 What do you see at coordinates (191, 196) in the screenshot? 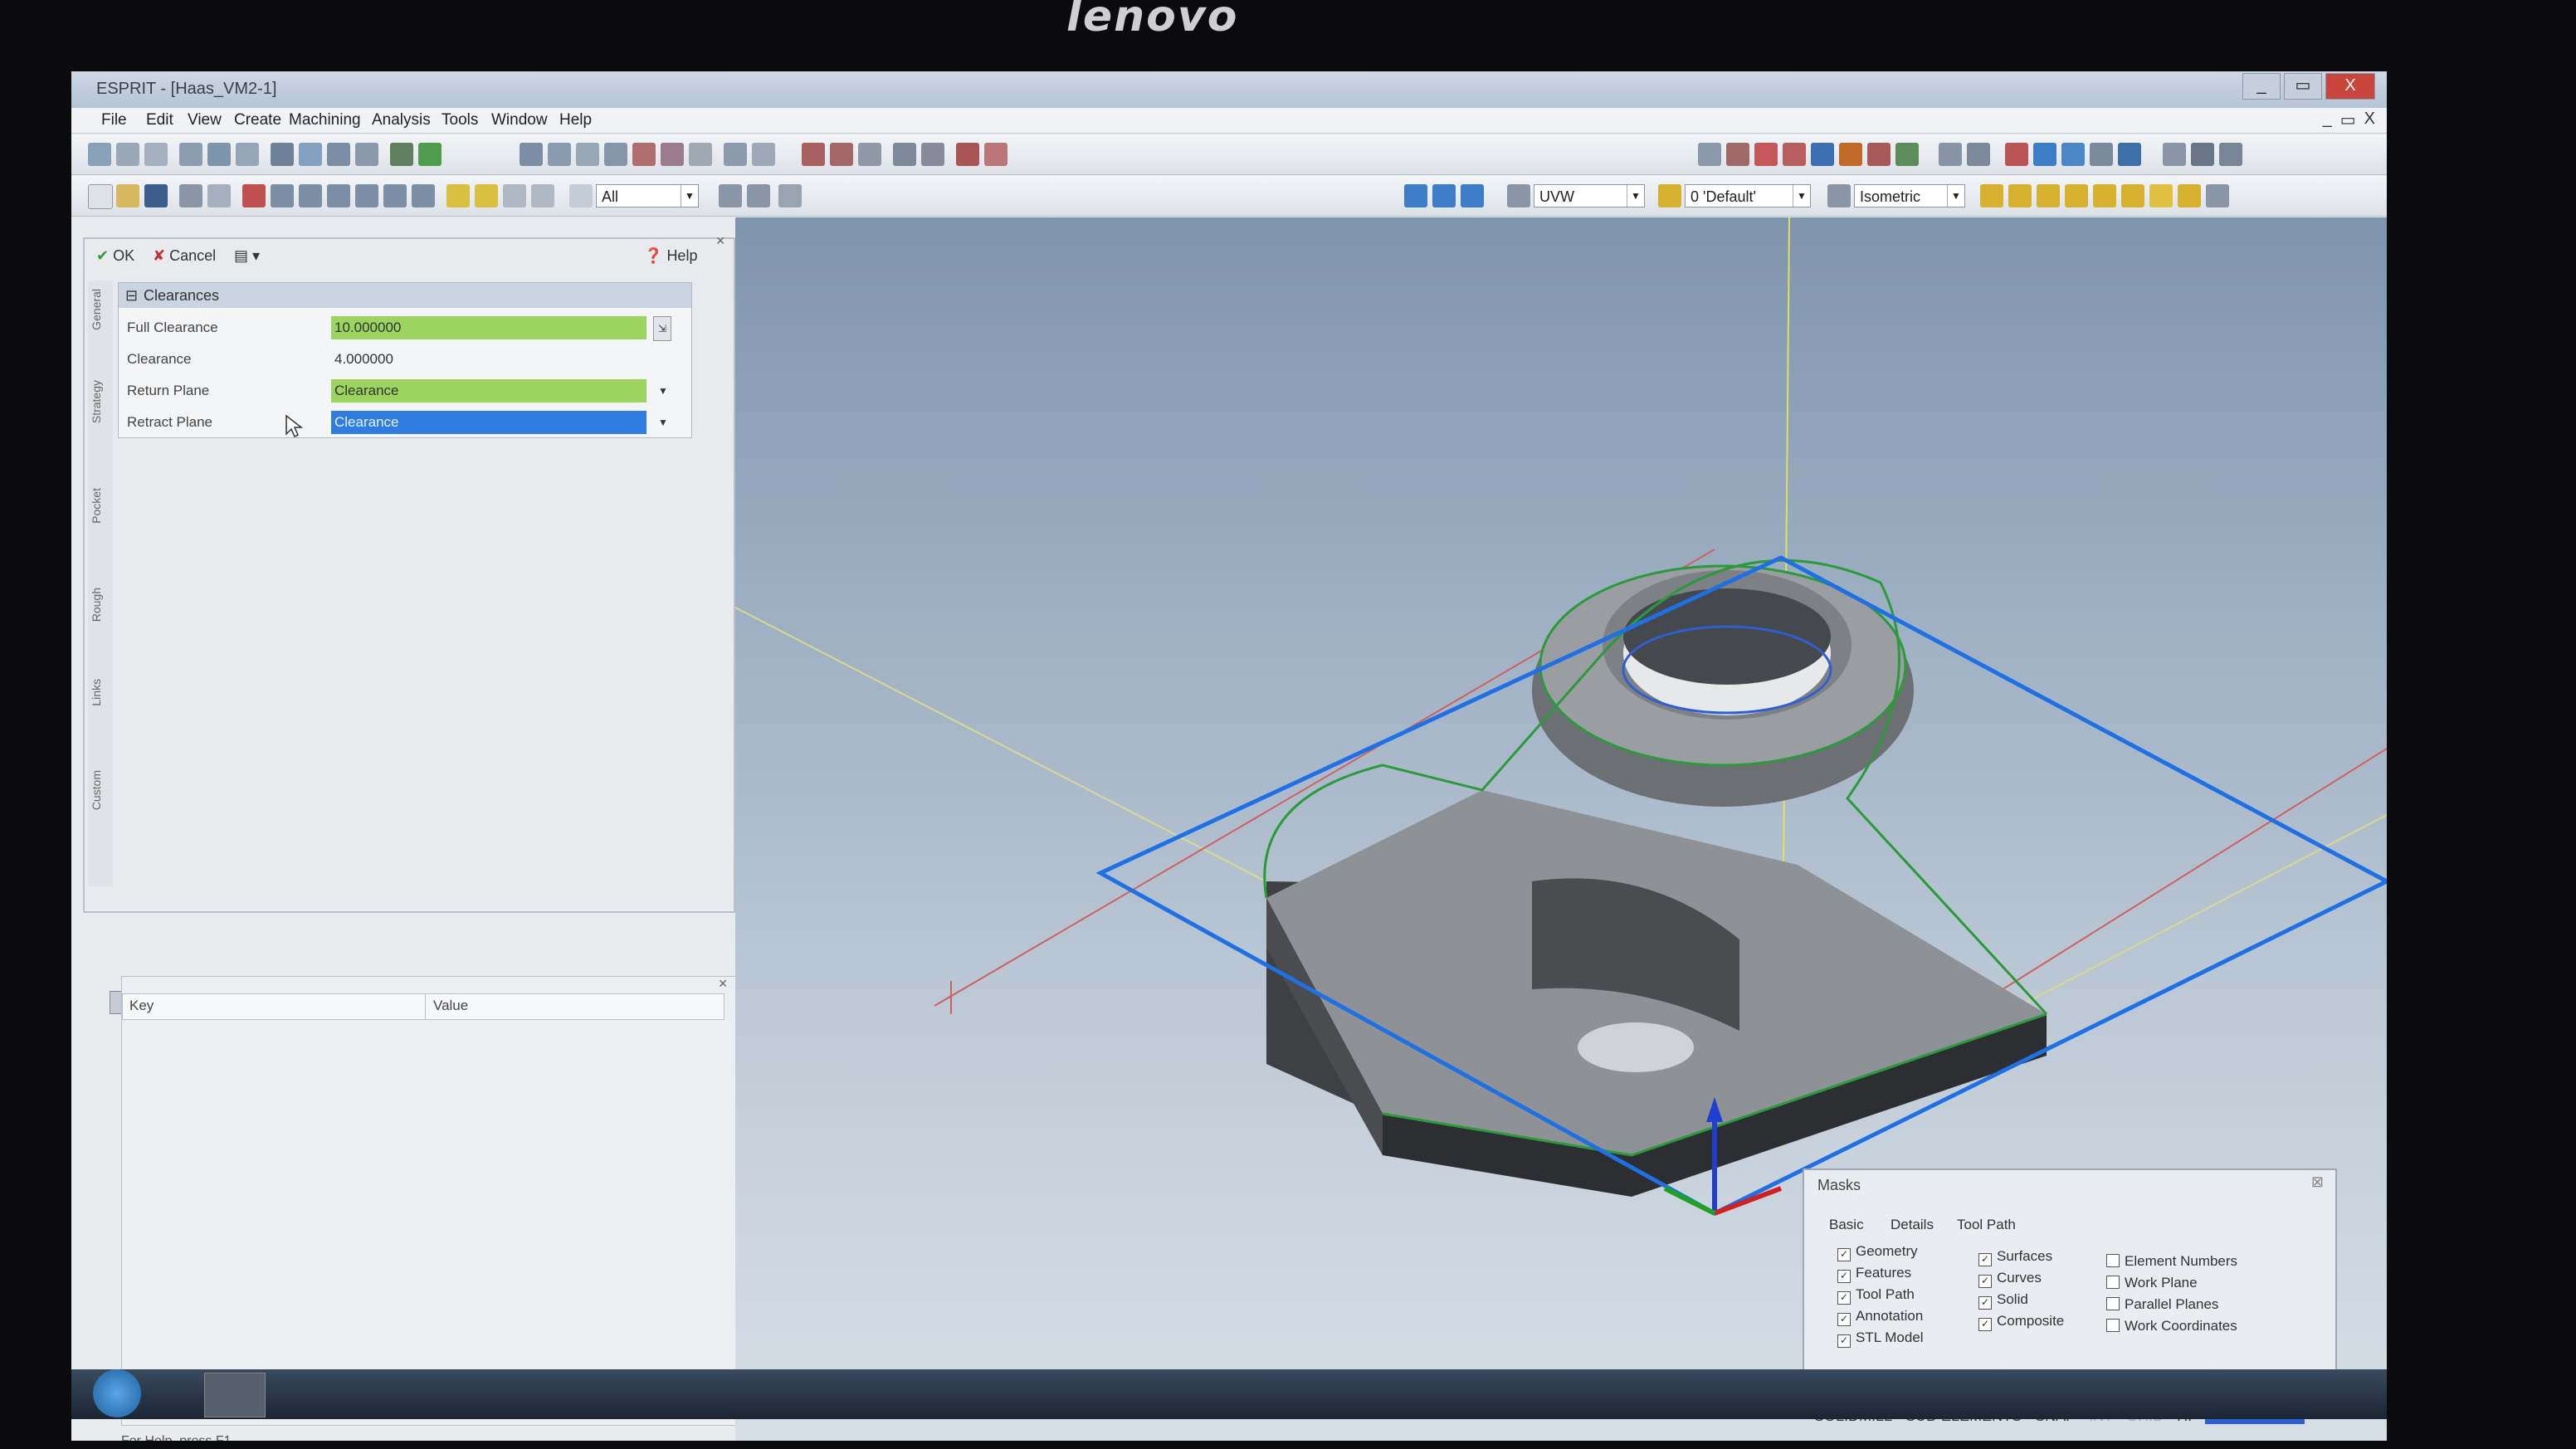
I see `print-icon` at bounding box center [191, 196].